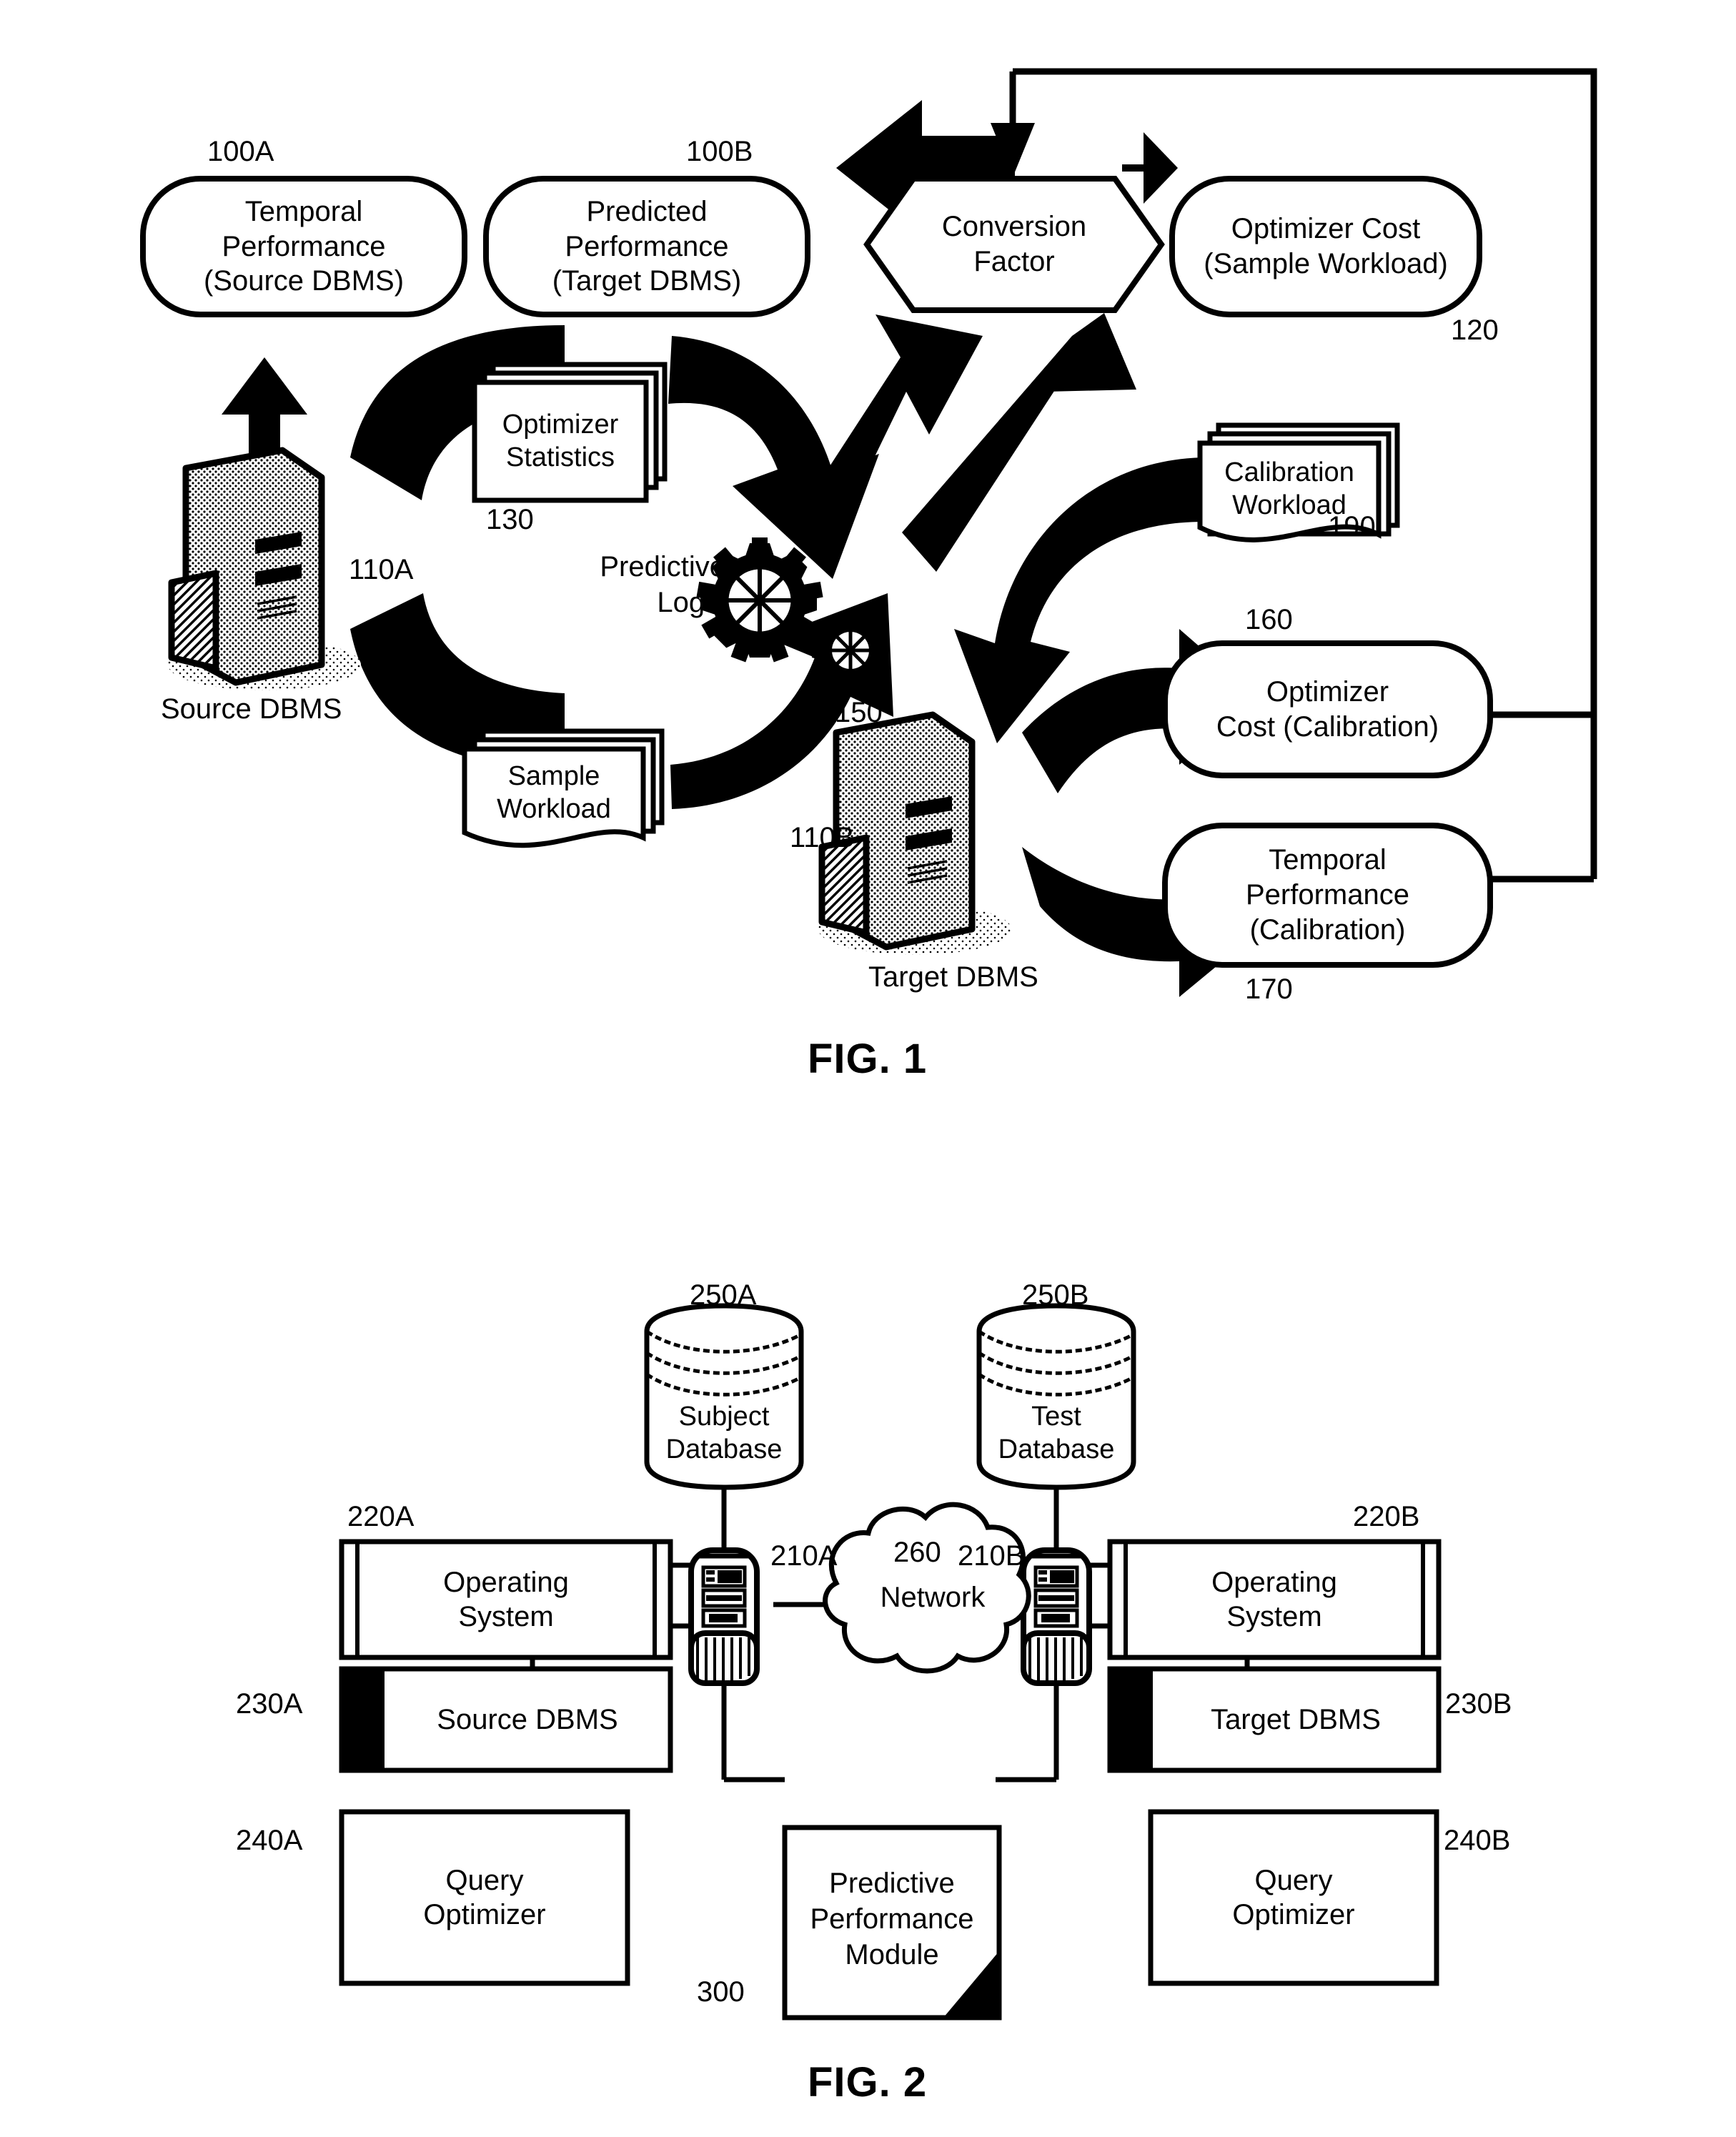  What do you see at coordinates (1056, 1616) in the screenshot?
I see `server-icon-210b` at bounding box center [1056, 1616].